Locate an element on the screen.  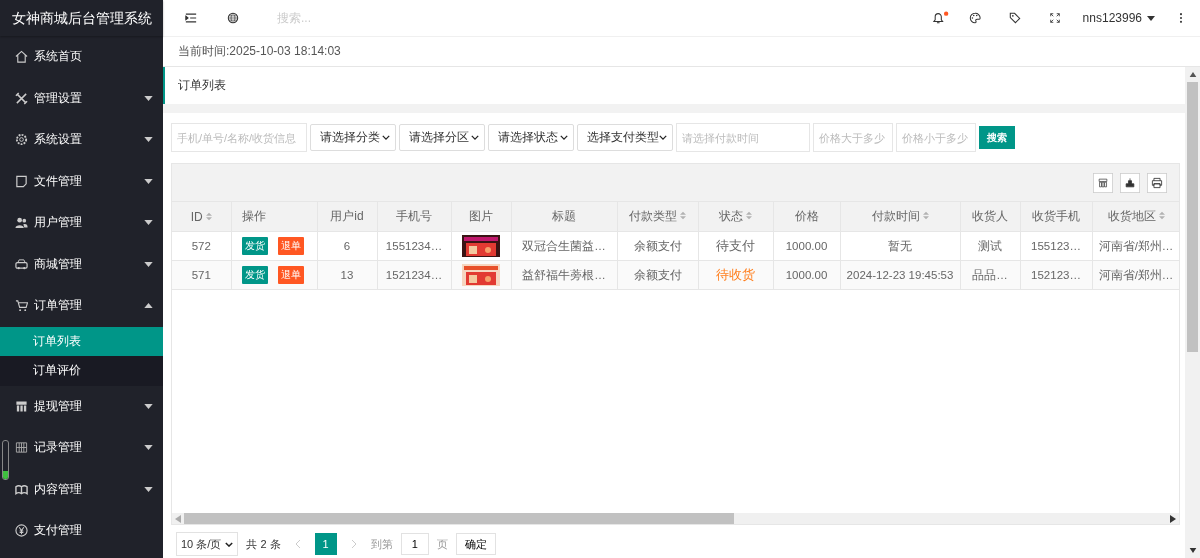
print-icon is located at coordinates (1157, 182).